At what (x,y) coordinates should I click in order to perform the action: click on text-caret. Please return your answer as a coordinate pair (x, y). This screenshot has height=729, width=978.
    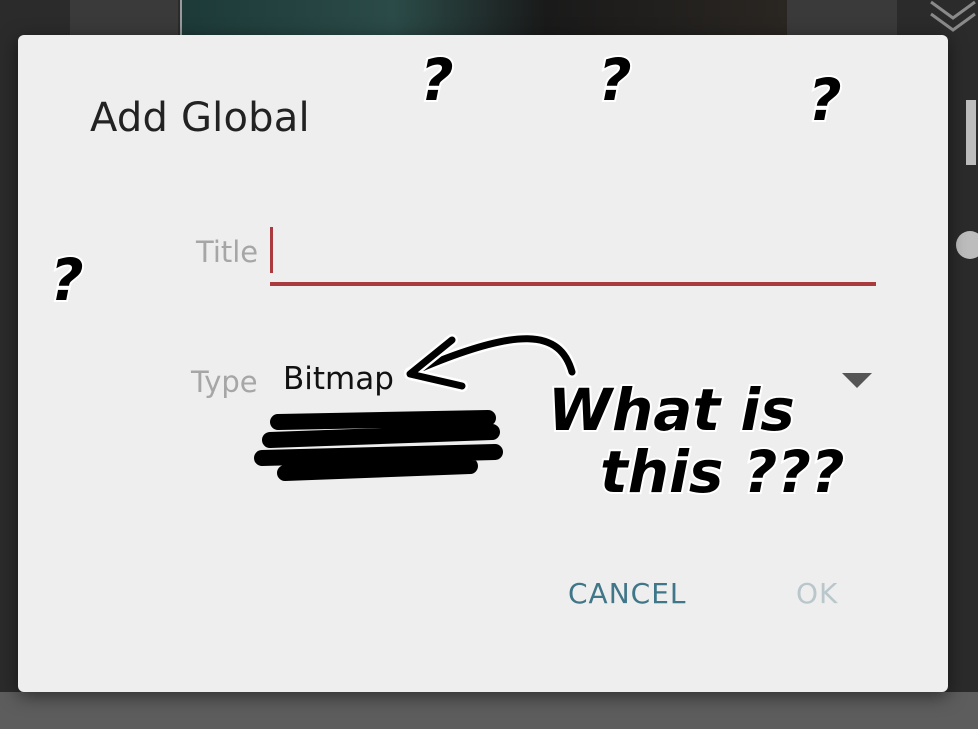
    Looking at the image, I should click on (271, 250).